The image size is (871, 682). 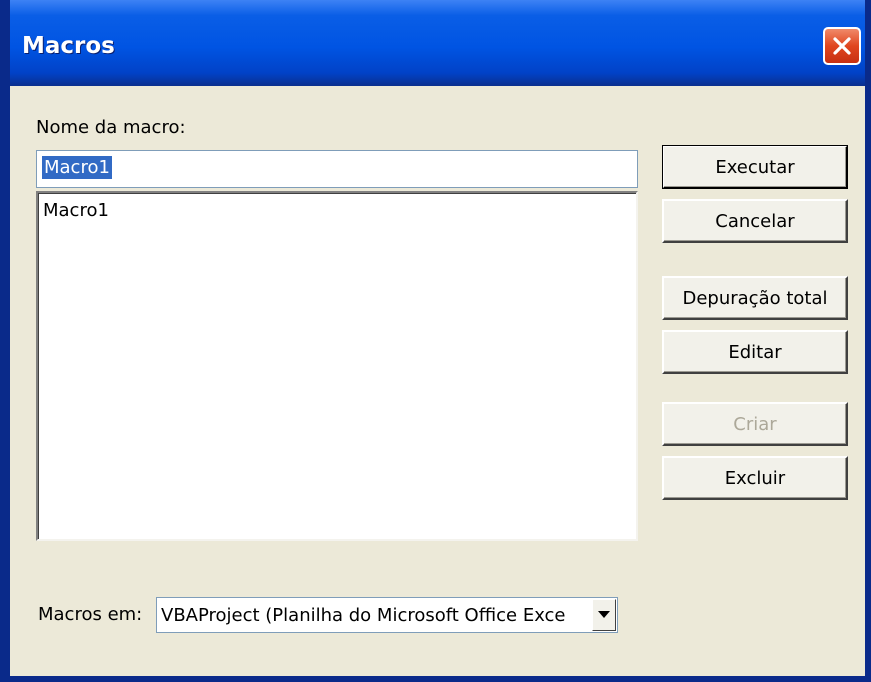 I want to click on macro-name-input: Macro1, so click(x=337, y=169).